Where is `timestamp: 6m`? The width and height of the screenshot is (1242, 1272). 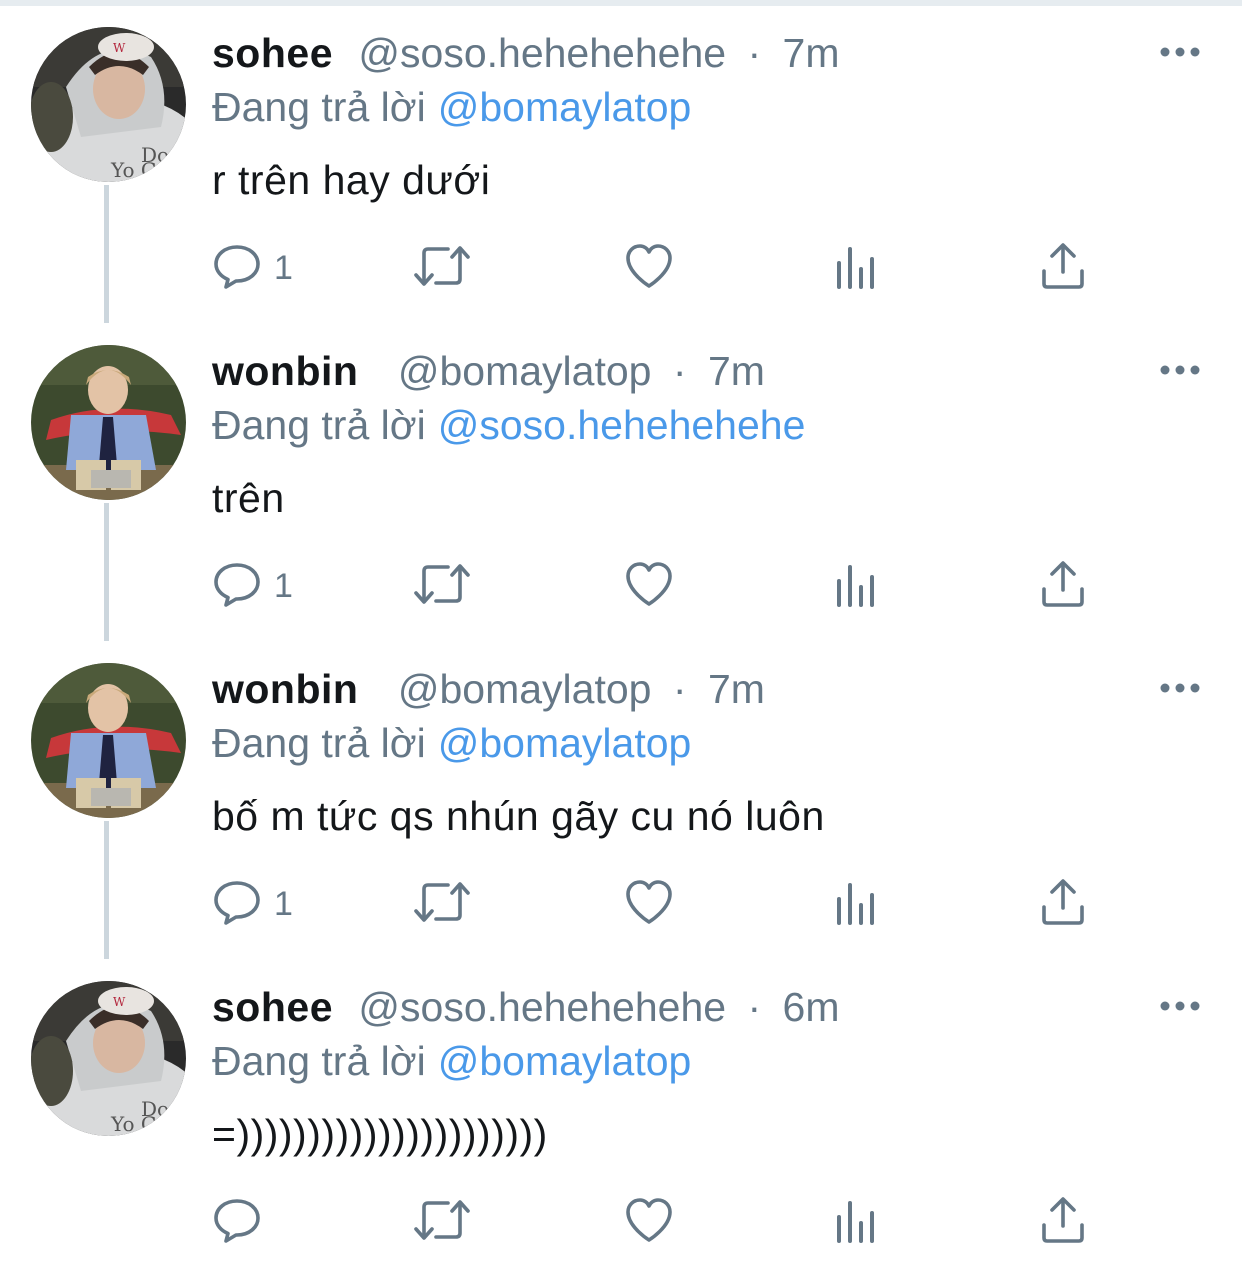 timestamp: 6m is located at coordinates (811, 1007).